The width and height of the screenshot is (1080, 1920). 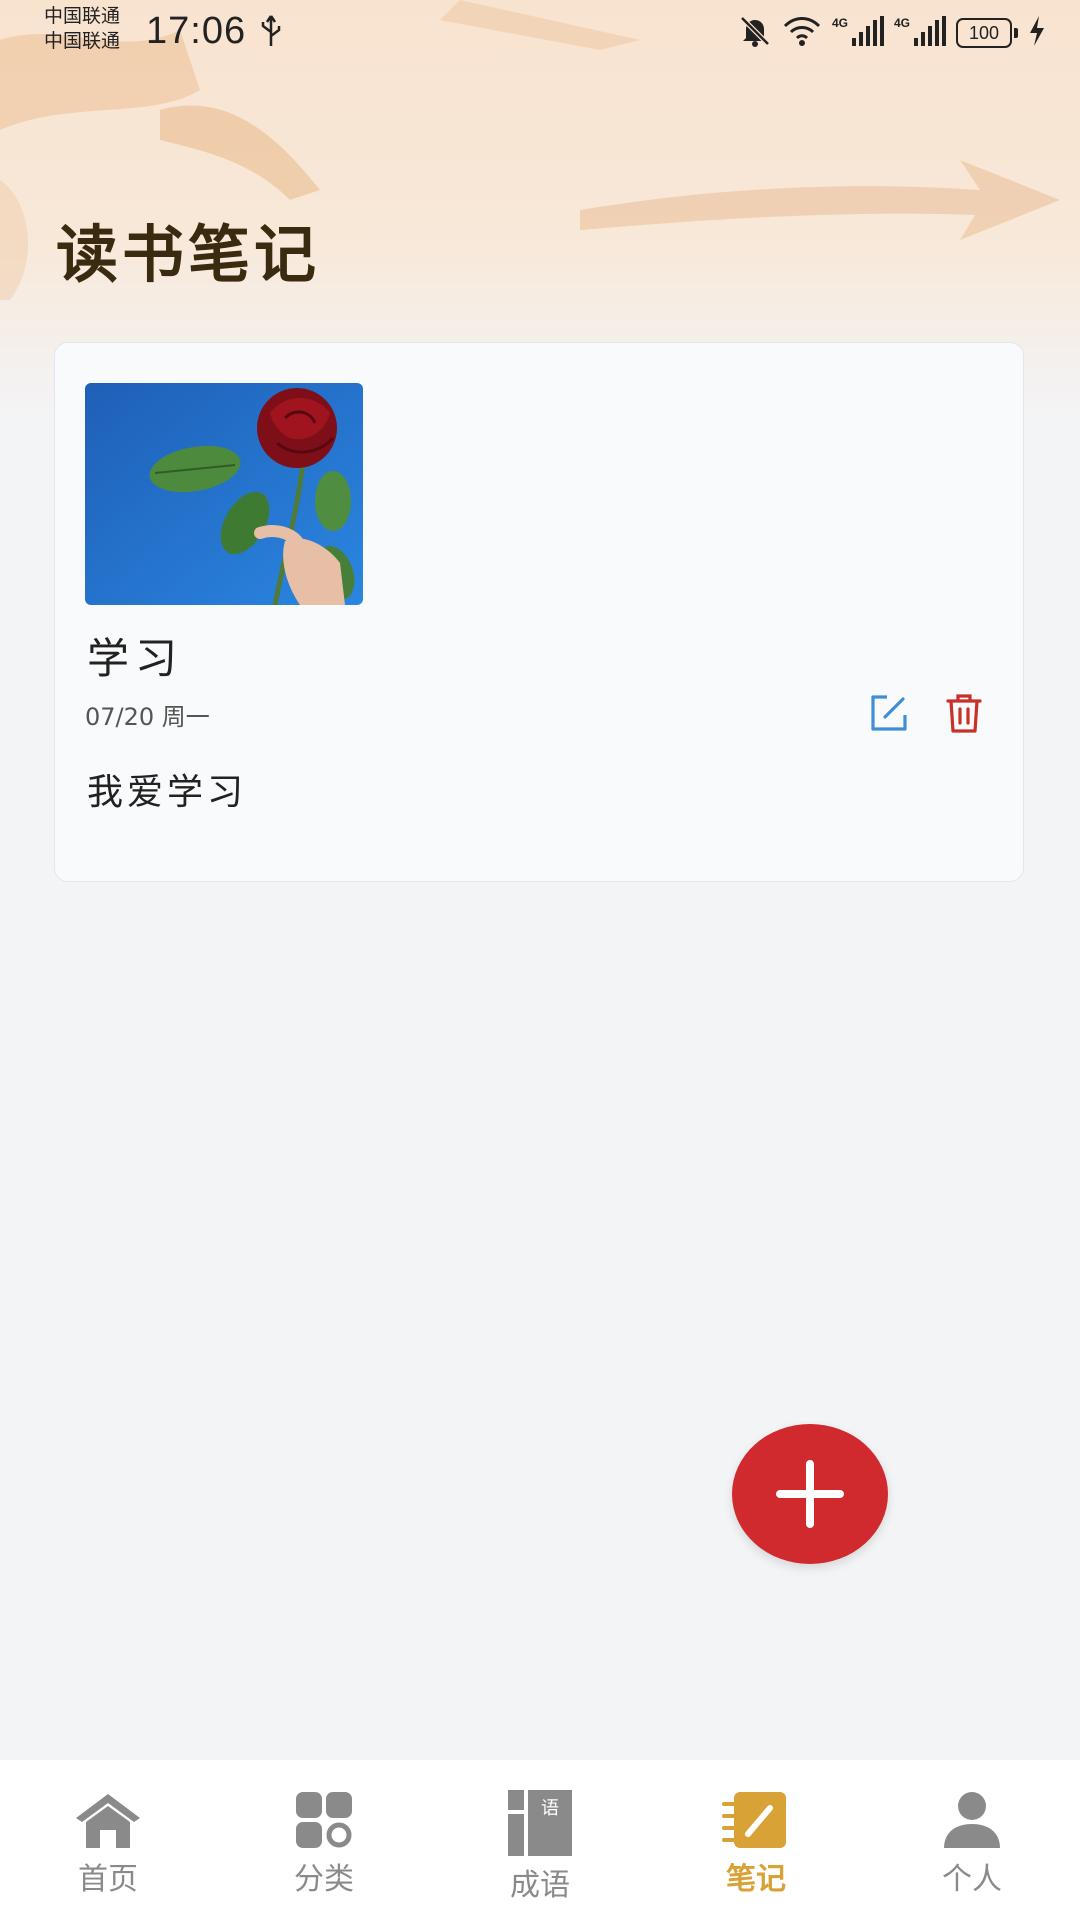 What do you see at coordinates (540, 34) in the screenshot?
I see `status-bar: 中国联通 中国联通 17:06 4G 4G 100` at bounding box center [540, 34].